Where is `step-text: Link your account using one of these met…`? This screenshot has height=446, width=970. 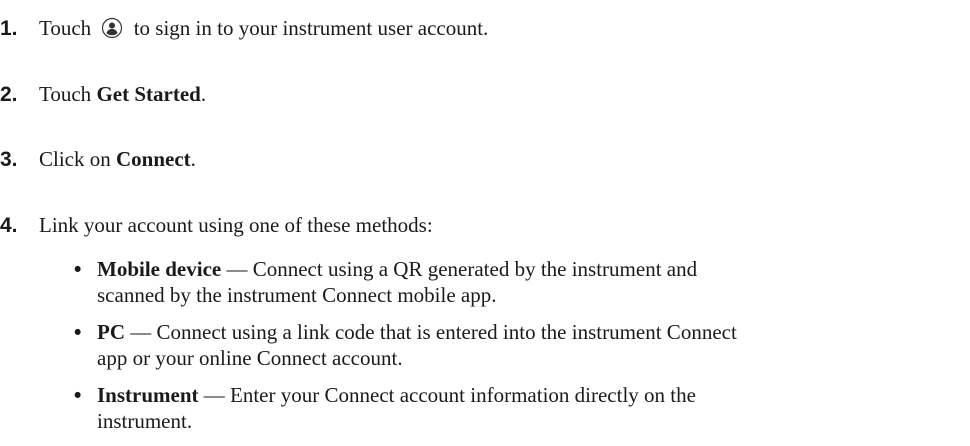
step-text: Link your account using one of these met… is located at coordinates (236, 225).